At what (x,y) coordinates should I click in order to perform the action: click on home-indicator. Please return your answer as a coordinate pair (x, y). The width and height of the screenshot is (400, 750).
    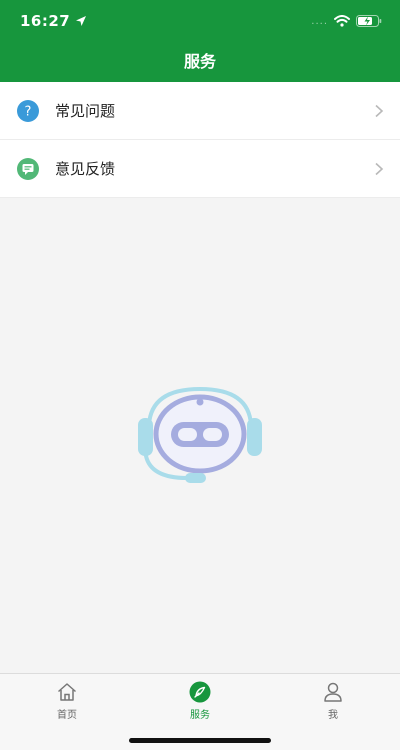
    Looking at the image, I should click on (200, 740).